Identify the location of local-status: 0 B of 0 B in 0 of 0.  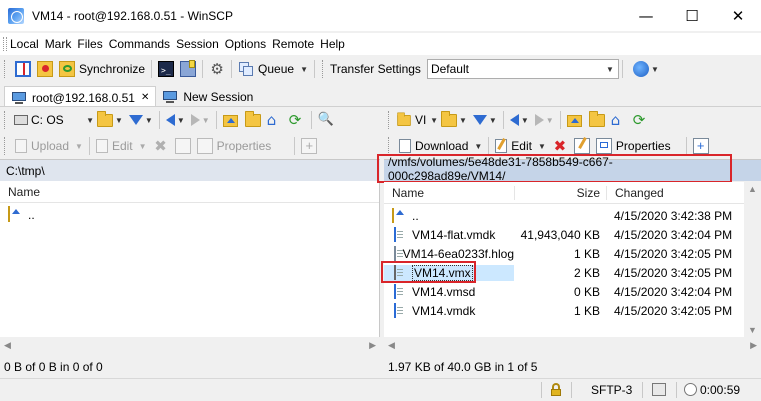
(53, 367).